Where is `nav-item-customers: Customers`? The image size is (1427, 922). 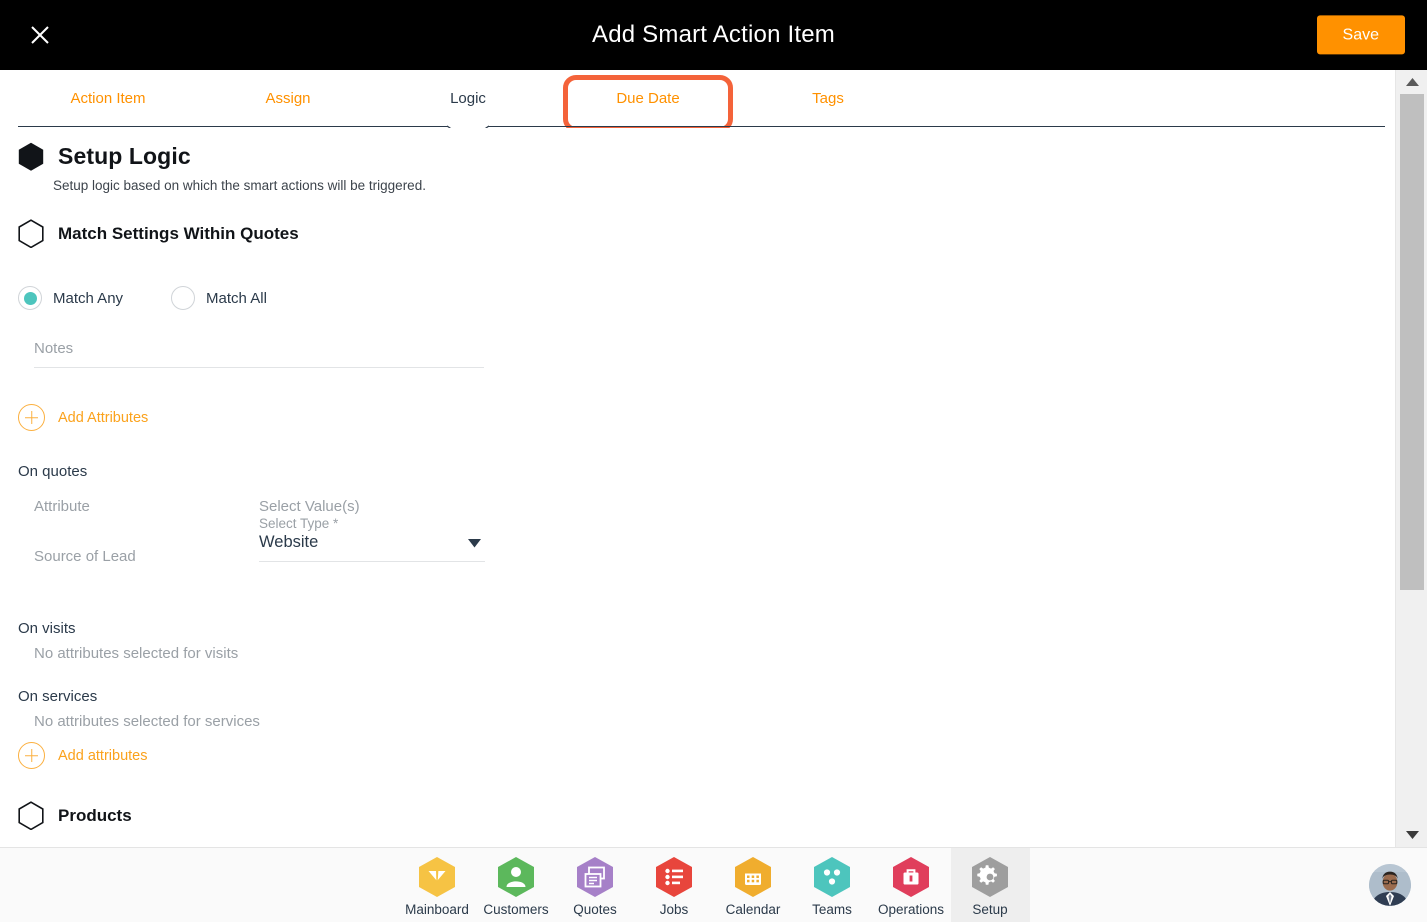 nav-item-customers: Customers is located at coordinates (516, 885).